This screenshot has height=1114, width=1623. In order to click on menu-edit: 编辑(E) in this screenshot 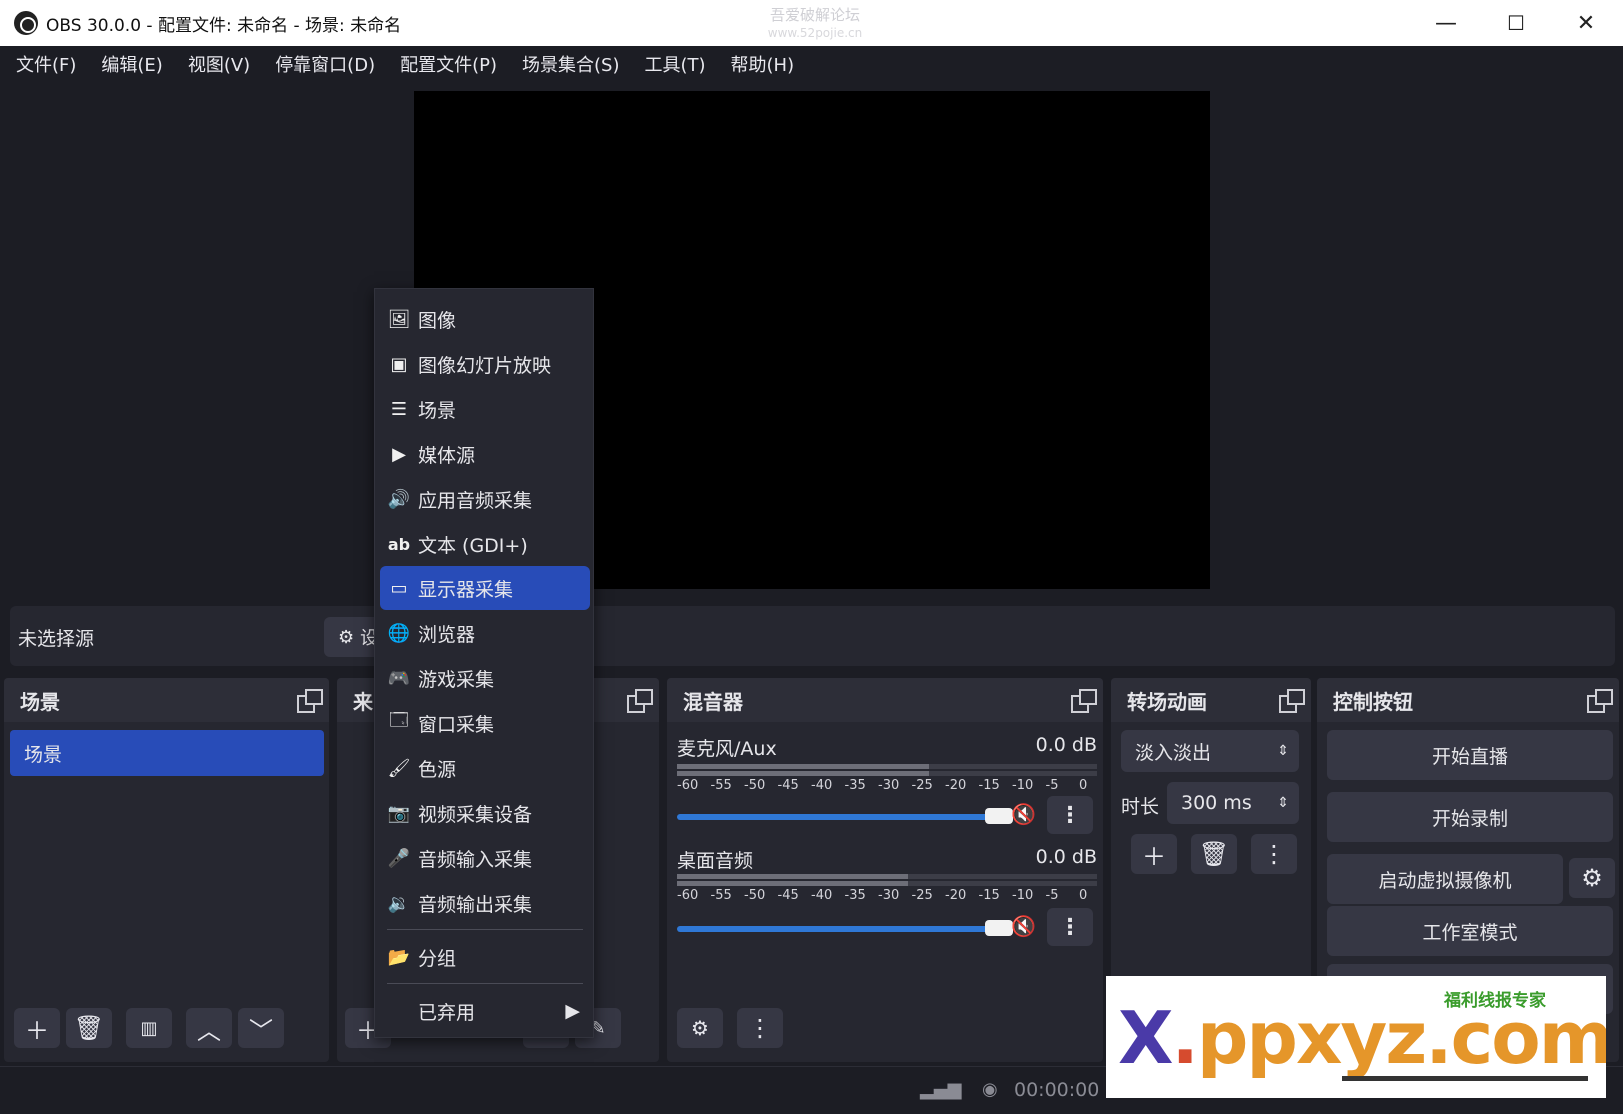, I will do `click(131, 64)`.